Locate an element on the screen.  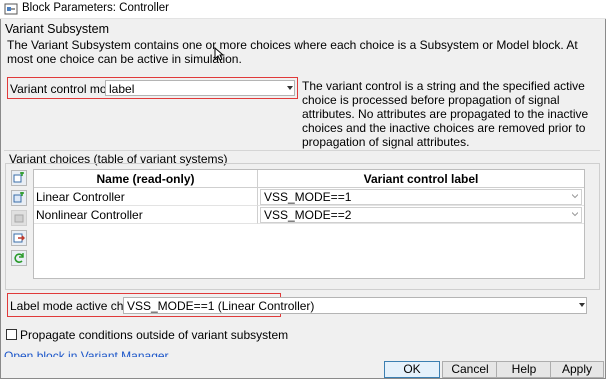
section-title: Variant Subsystem is located at coordinates (57, 29).